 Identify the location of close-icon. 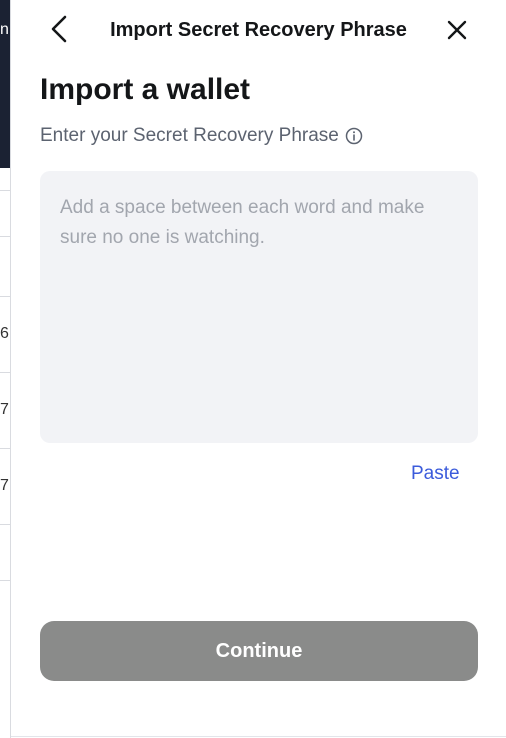
(457, 30).